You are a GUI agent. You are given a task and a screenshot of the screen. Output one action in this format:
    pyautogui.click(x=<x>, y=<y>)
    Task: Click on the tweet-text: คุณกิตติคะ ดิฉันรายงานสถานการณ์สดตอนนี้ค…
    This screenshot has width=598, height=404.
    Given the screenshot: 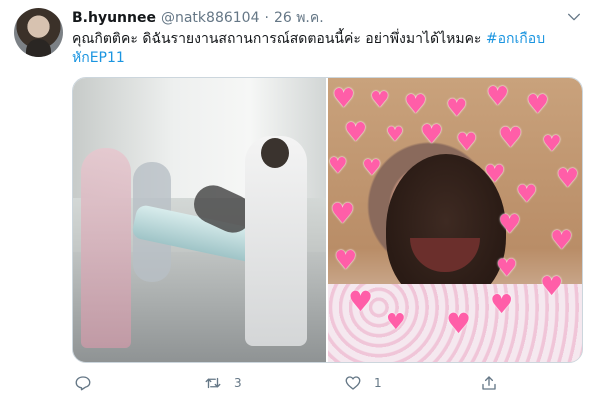 What is the action you would take?
    pyautogui.click(x=322, y=49)
    